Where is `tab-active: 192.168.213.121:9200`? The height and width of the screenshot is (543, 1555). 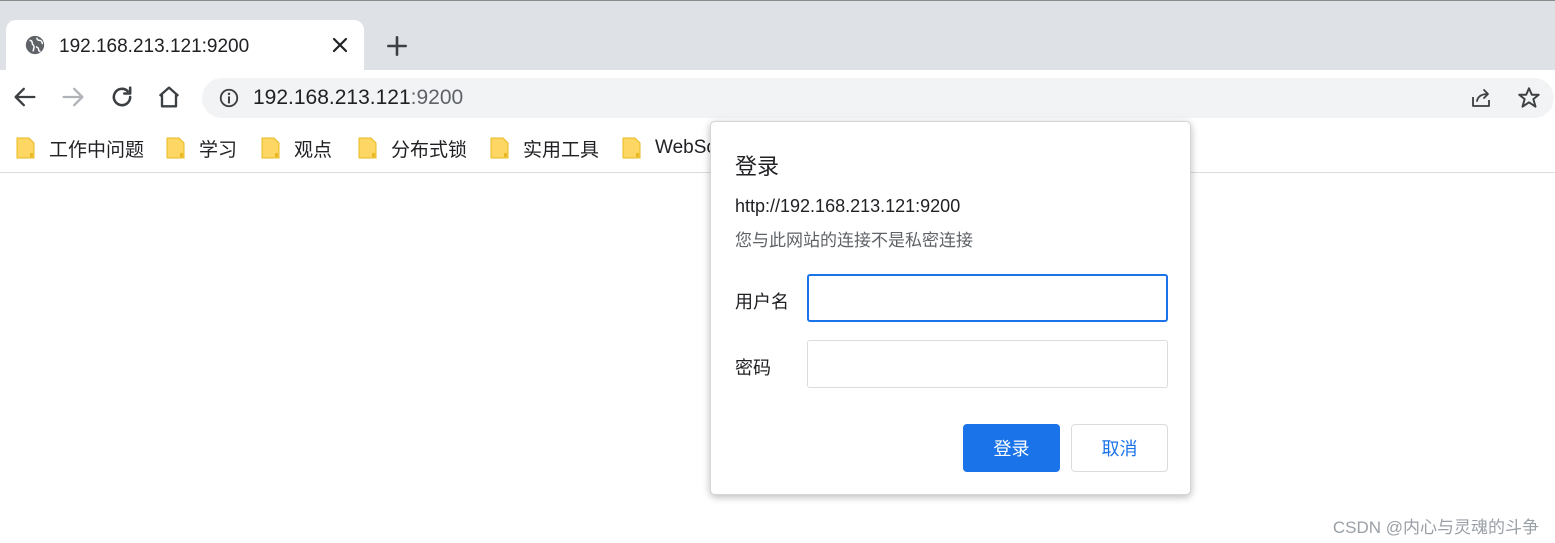
tab-active: 192.168.213.121:9200 is located at coordinates (185, 46).